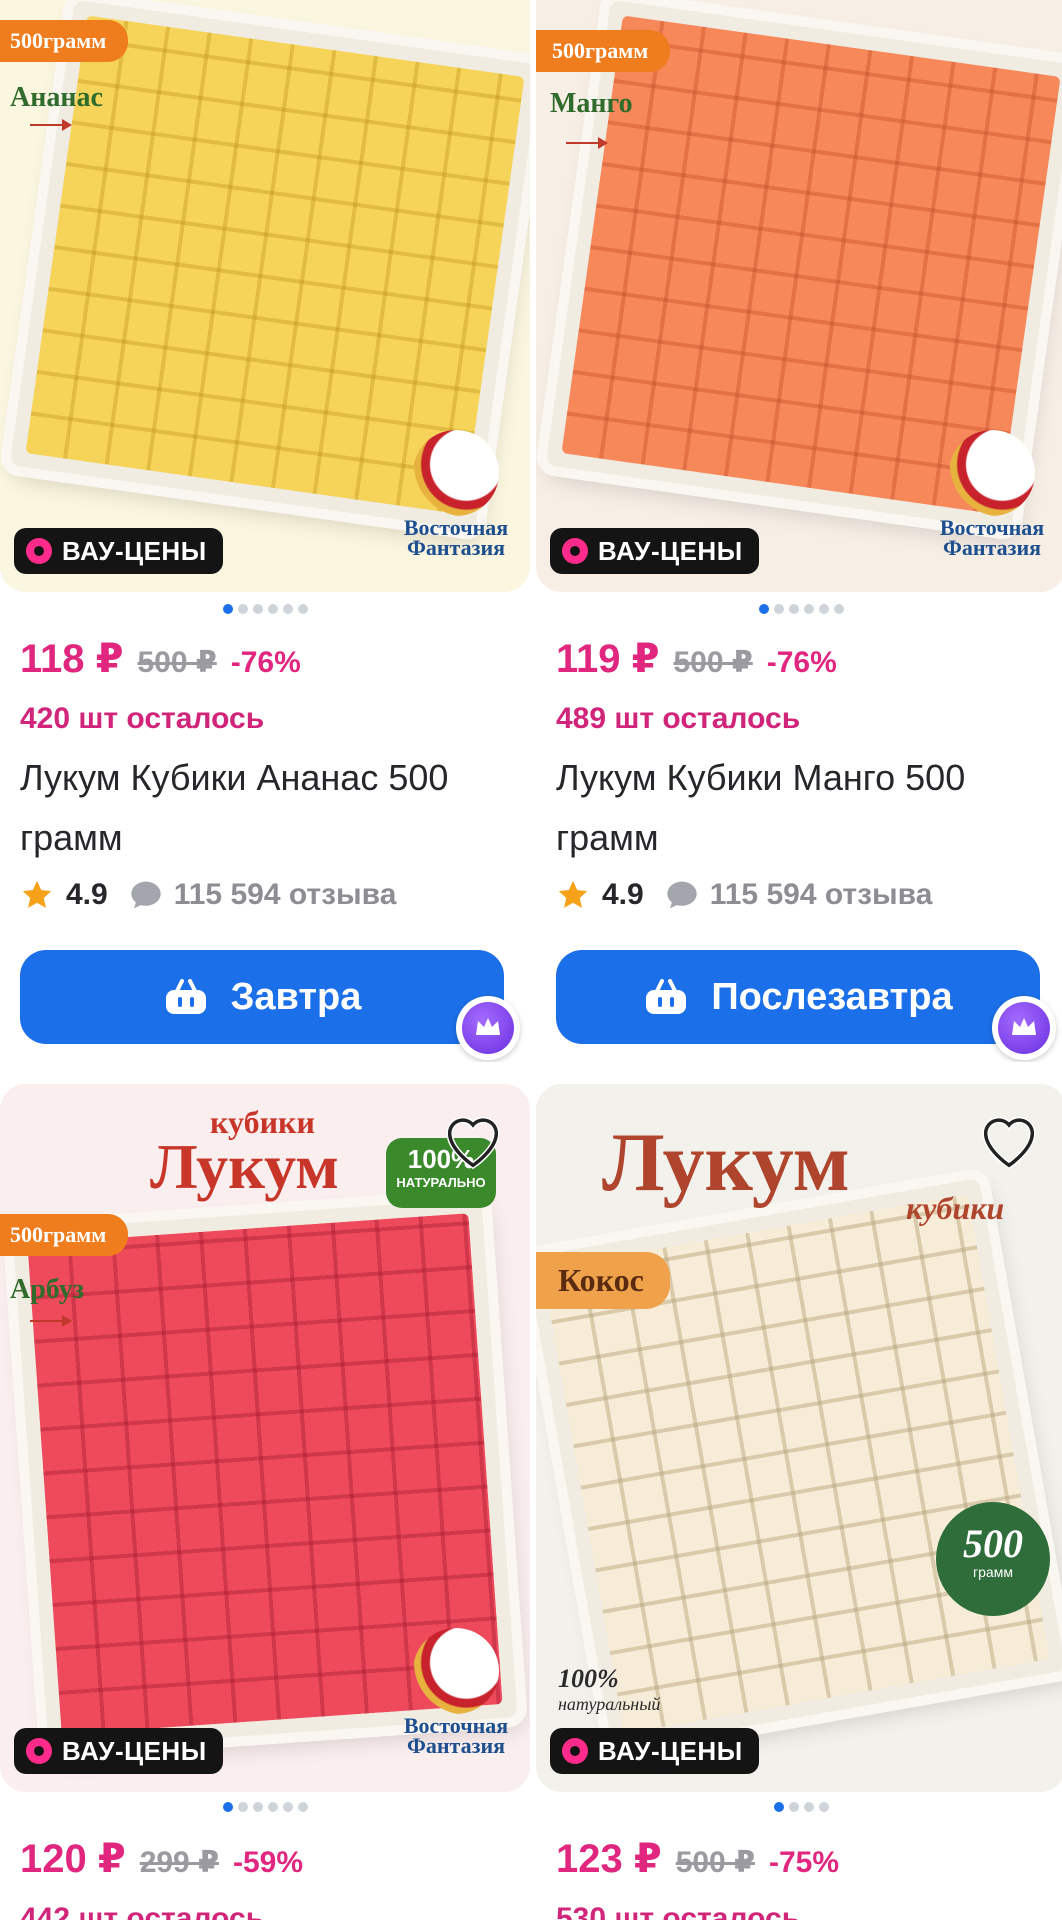 This screenshot has height=1920, width=1062. What do you see at coordinates (832, 996) in the screenshot?
I see `delivery-label: Послезавтра` at bounding box center [832, 996].